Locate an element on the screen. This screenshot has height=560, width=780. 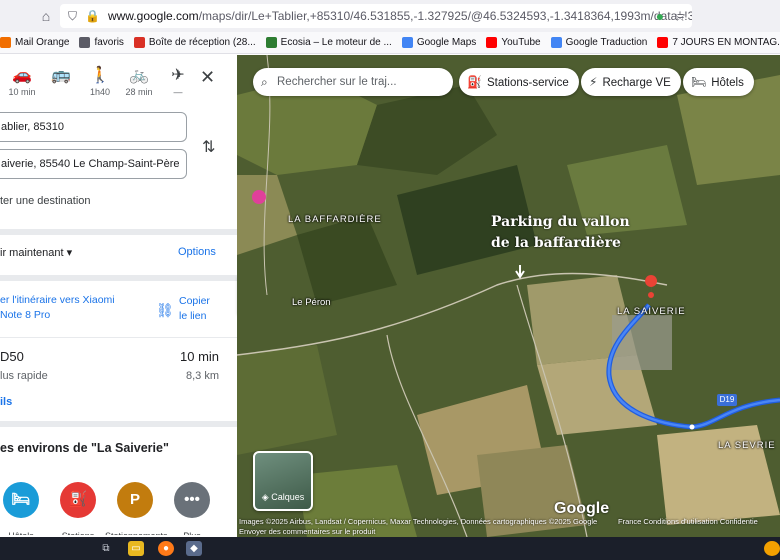
travel-mode-bike: 🚲 28 min is located at coordinates (139, 81).